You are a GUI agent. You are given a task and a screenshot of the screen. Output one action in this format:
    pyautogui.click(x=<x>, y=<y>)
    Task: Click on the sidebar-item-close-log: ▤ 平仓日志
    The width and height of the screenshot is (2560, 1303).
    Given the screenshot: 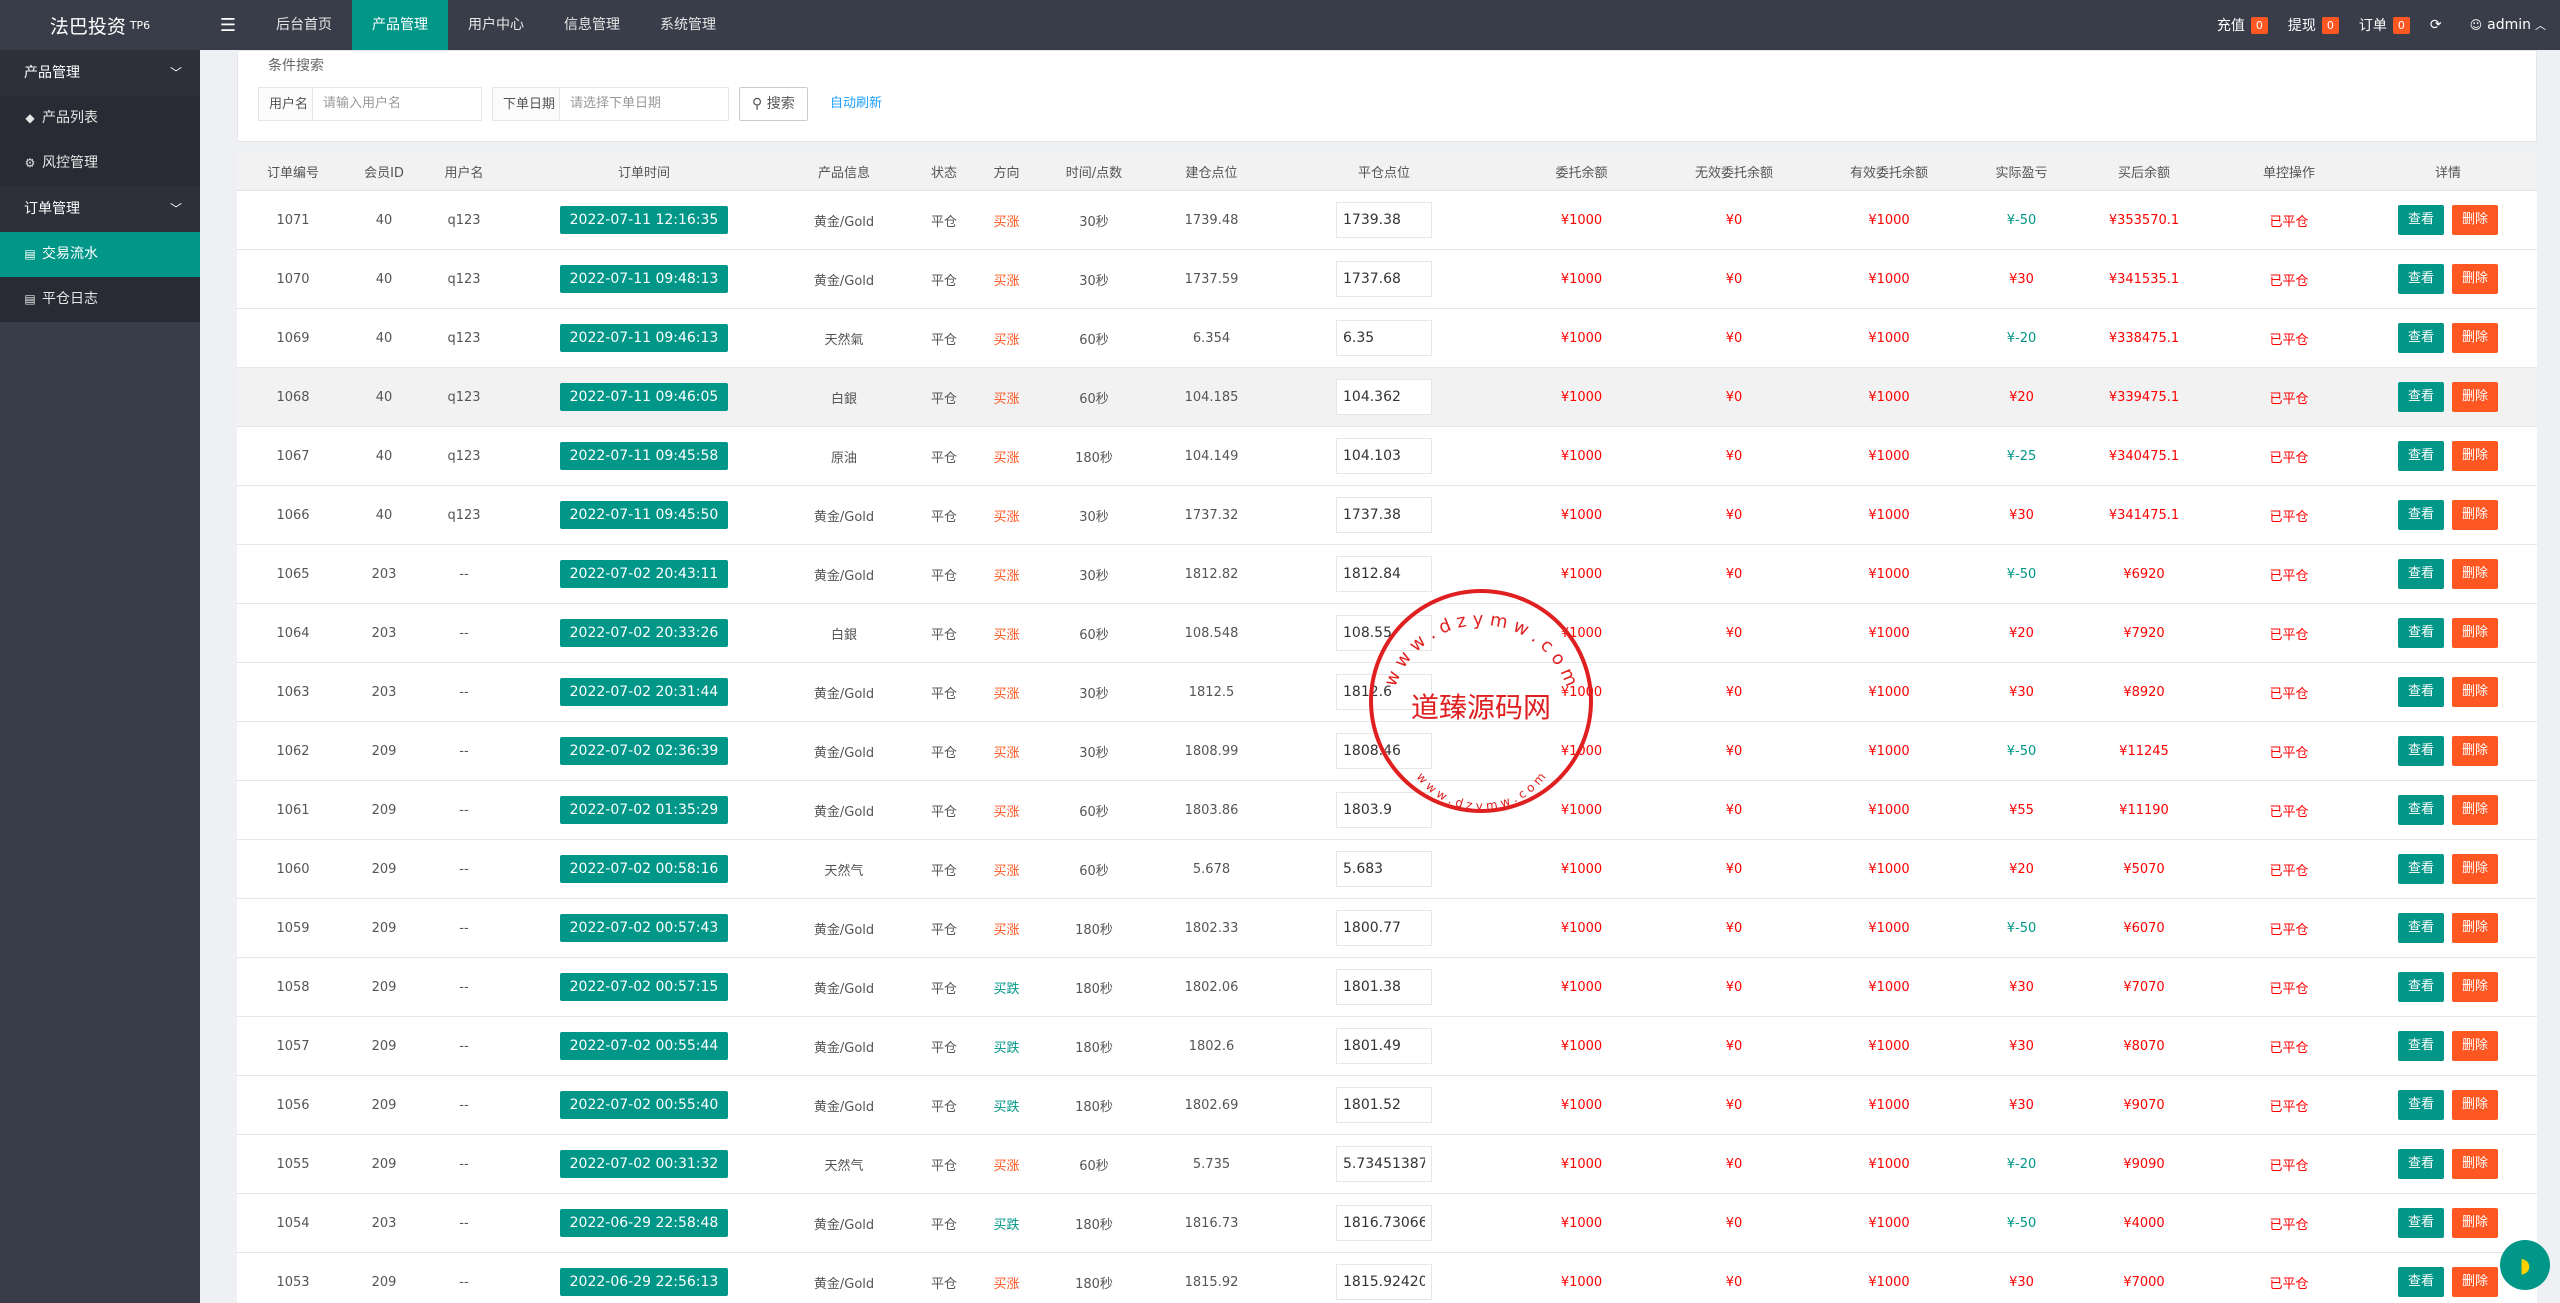 What is the action you would take?
    pyautogui.click(x=100, y=299)
    